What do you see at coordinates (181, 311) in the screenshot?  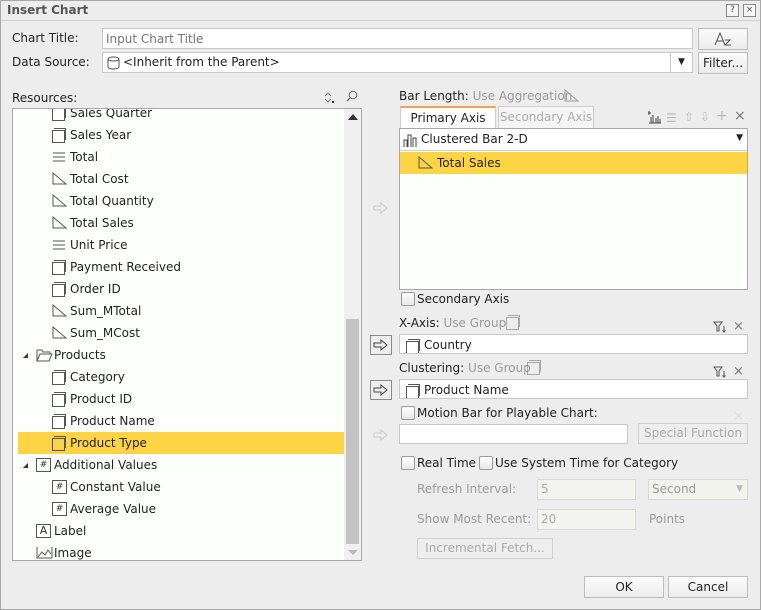 I see `tree-item: Sum_MTotal` at bounding box center [181, 311].